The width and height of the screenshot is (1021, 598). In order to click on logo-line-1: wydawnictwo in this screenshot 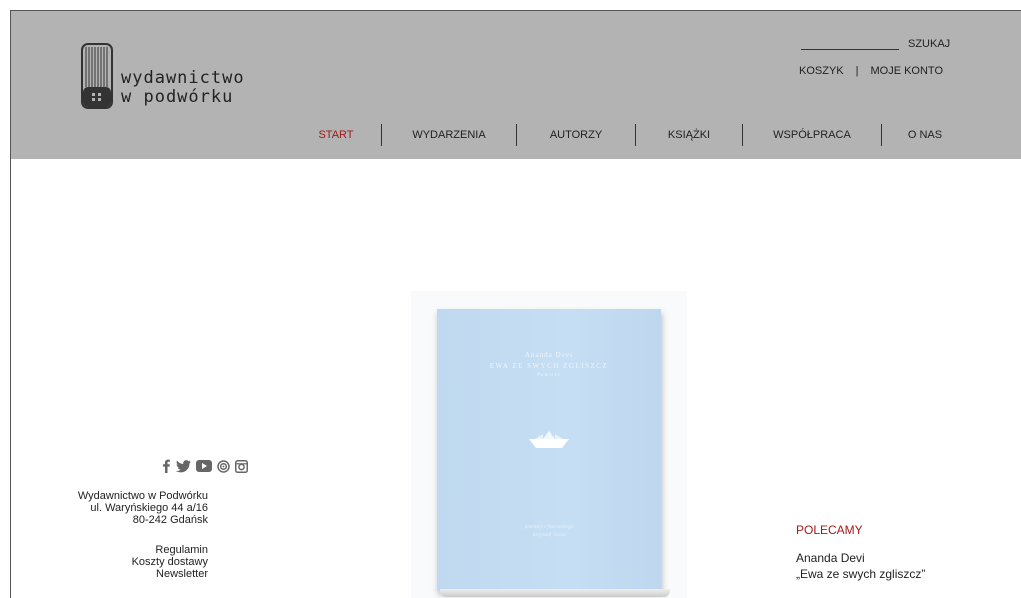, I will do `click(183, 78)`.